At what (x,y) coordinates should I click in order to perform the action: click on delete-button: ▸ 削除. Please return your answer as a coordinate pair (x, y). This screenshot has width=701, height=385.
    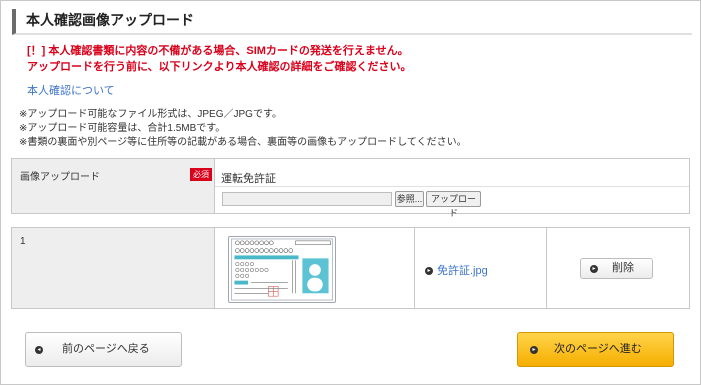
    Looking at the image, I should click on (616, 268).